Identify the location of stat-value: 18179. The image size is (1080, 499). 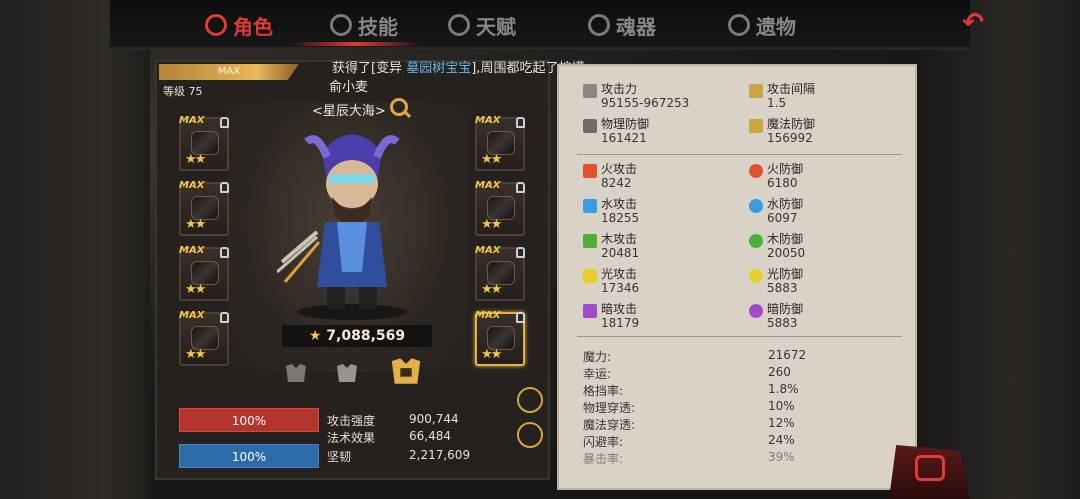
(620, 323).